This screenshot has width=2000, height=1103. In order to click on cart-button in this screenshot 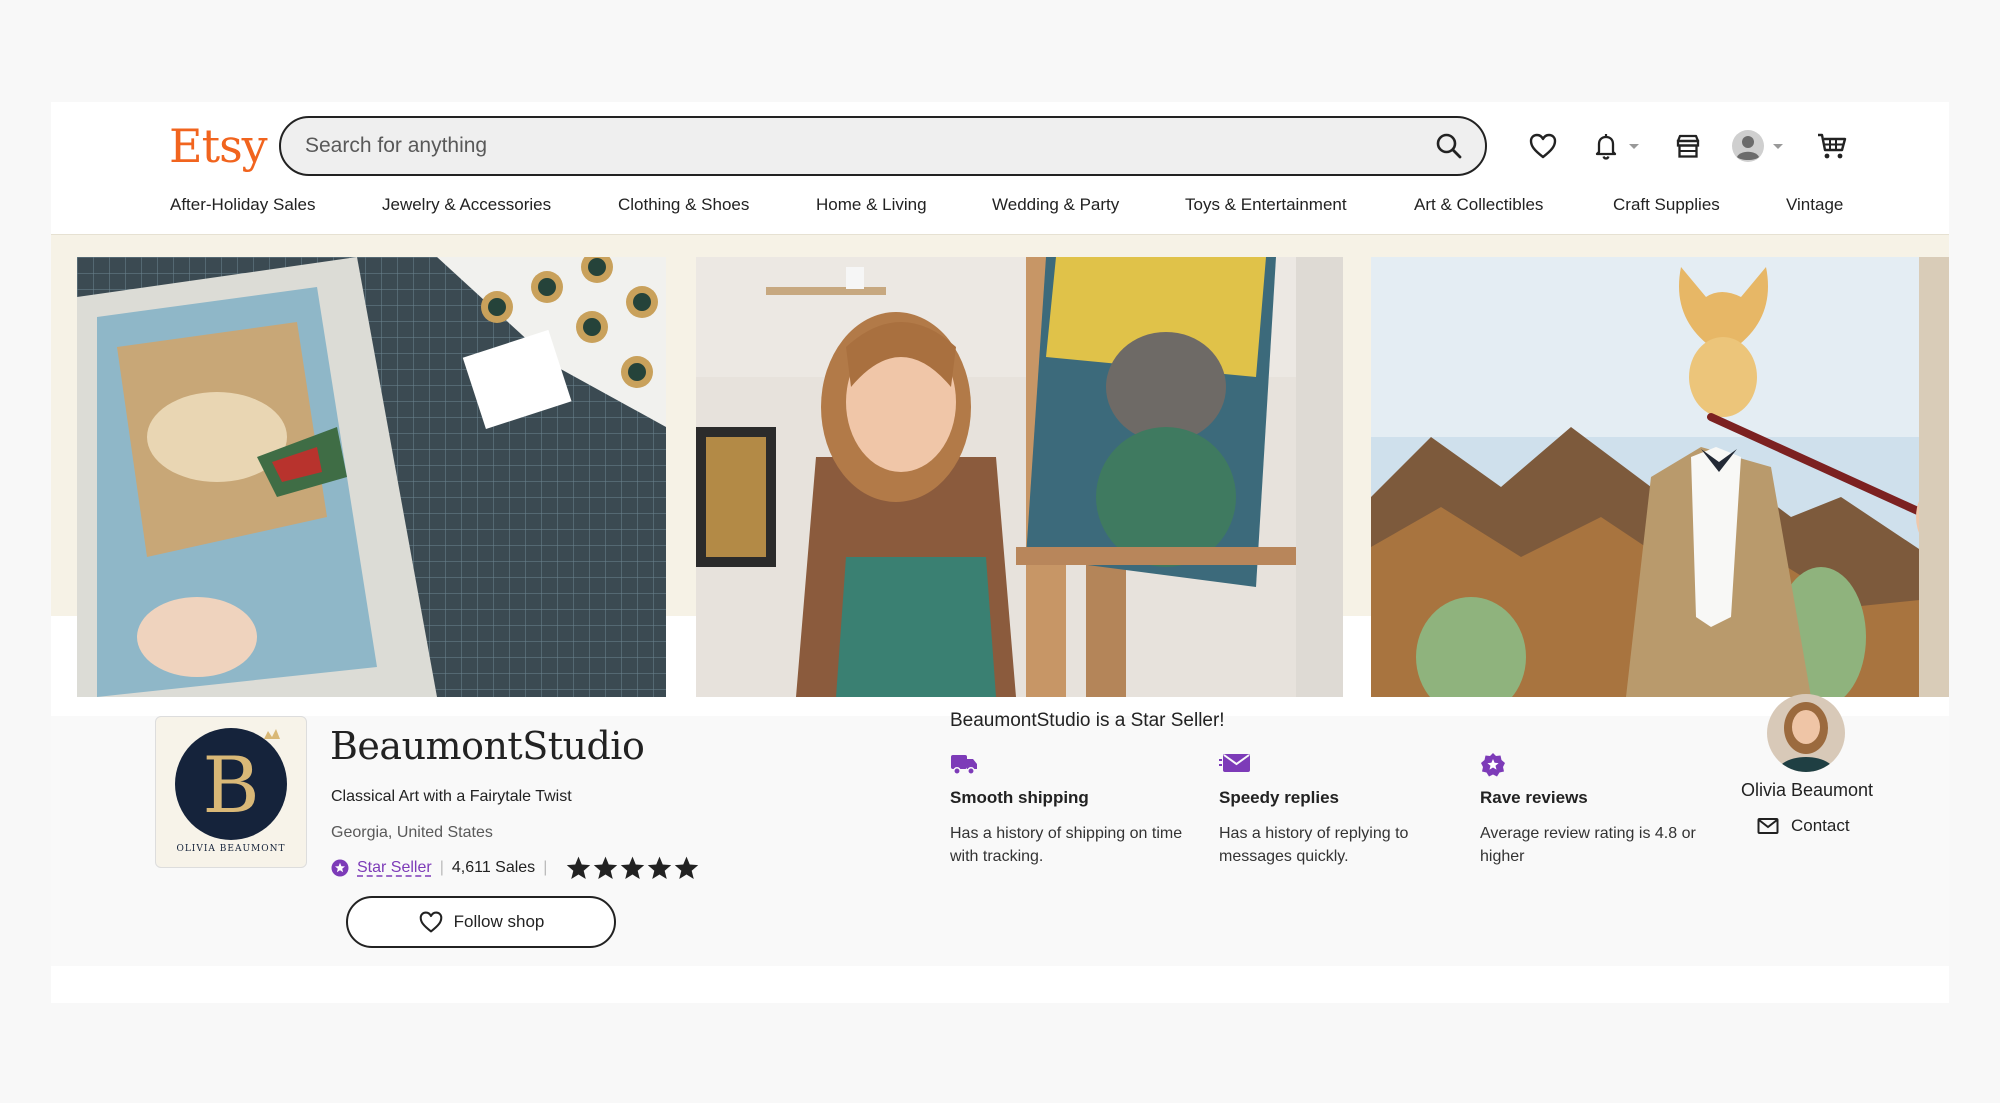, I will do `click(1832, 146)`.